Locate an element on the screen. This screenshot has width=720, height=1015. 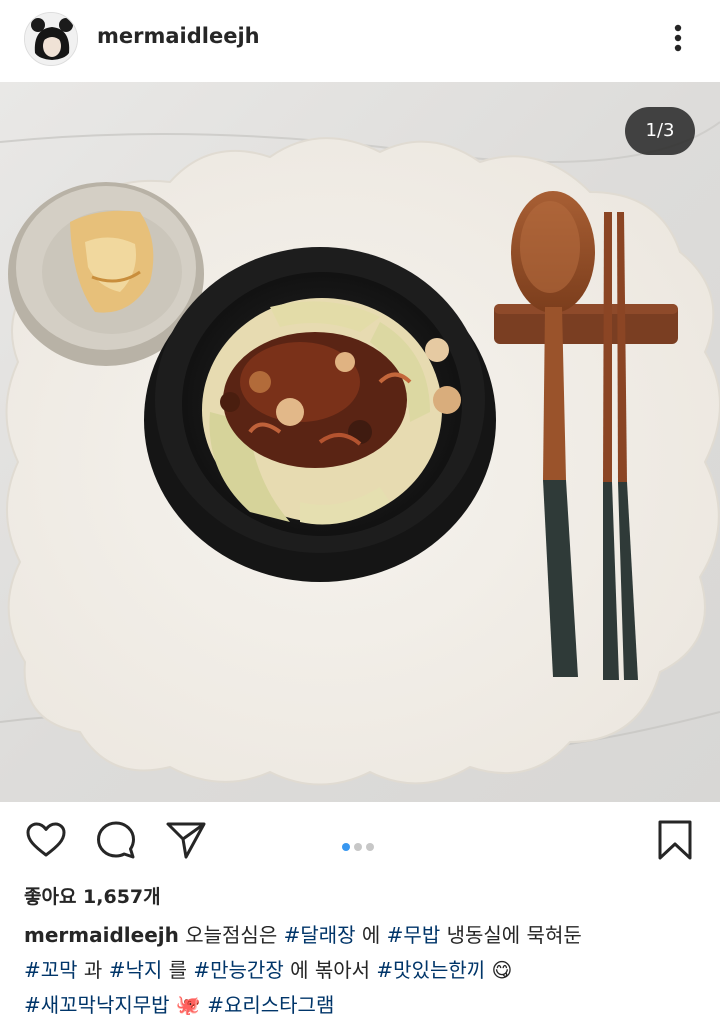
username: mermaidleejh is located at coordinates (178, 36).